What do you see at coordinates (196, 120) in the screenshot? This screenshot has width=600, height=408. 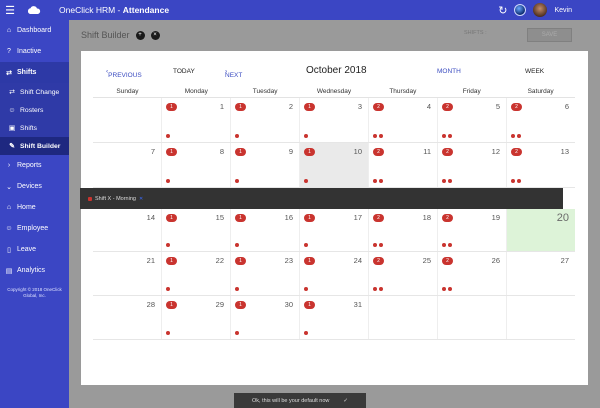 I see `calendar-day-cell: 11` at bounding box center [196, 120].